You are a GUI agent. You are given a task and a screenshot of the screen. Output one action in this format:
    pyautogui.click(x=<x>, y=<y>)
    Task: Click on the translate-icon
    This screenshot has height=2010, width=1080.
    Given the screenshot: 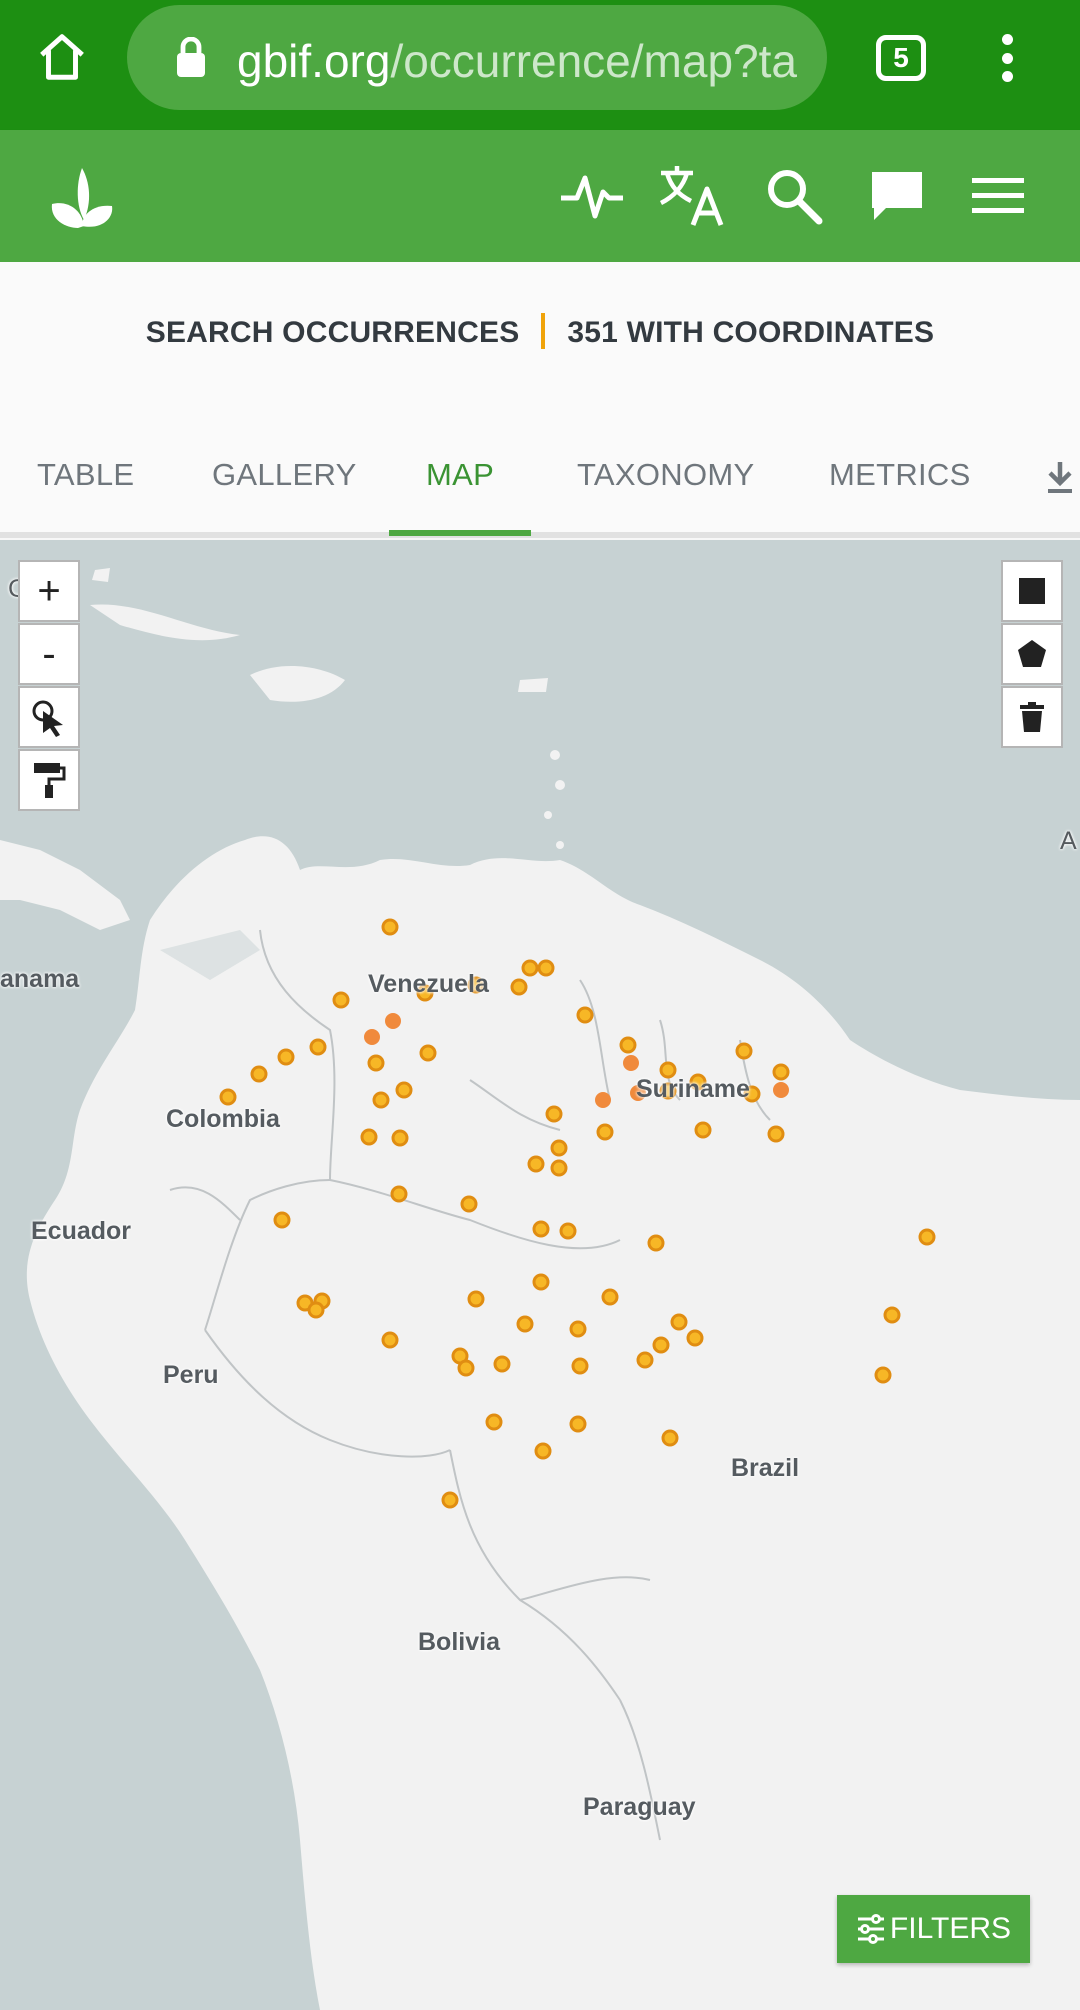 What is the action you would take?
    pyautogui.click(x=692, y=196)
    